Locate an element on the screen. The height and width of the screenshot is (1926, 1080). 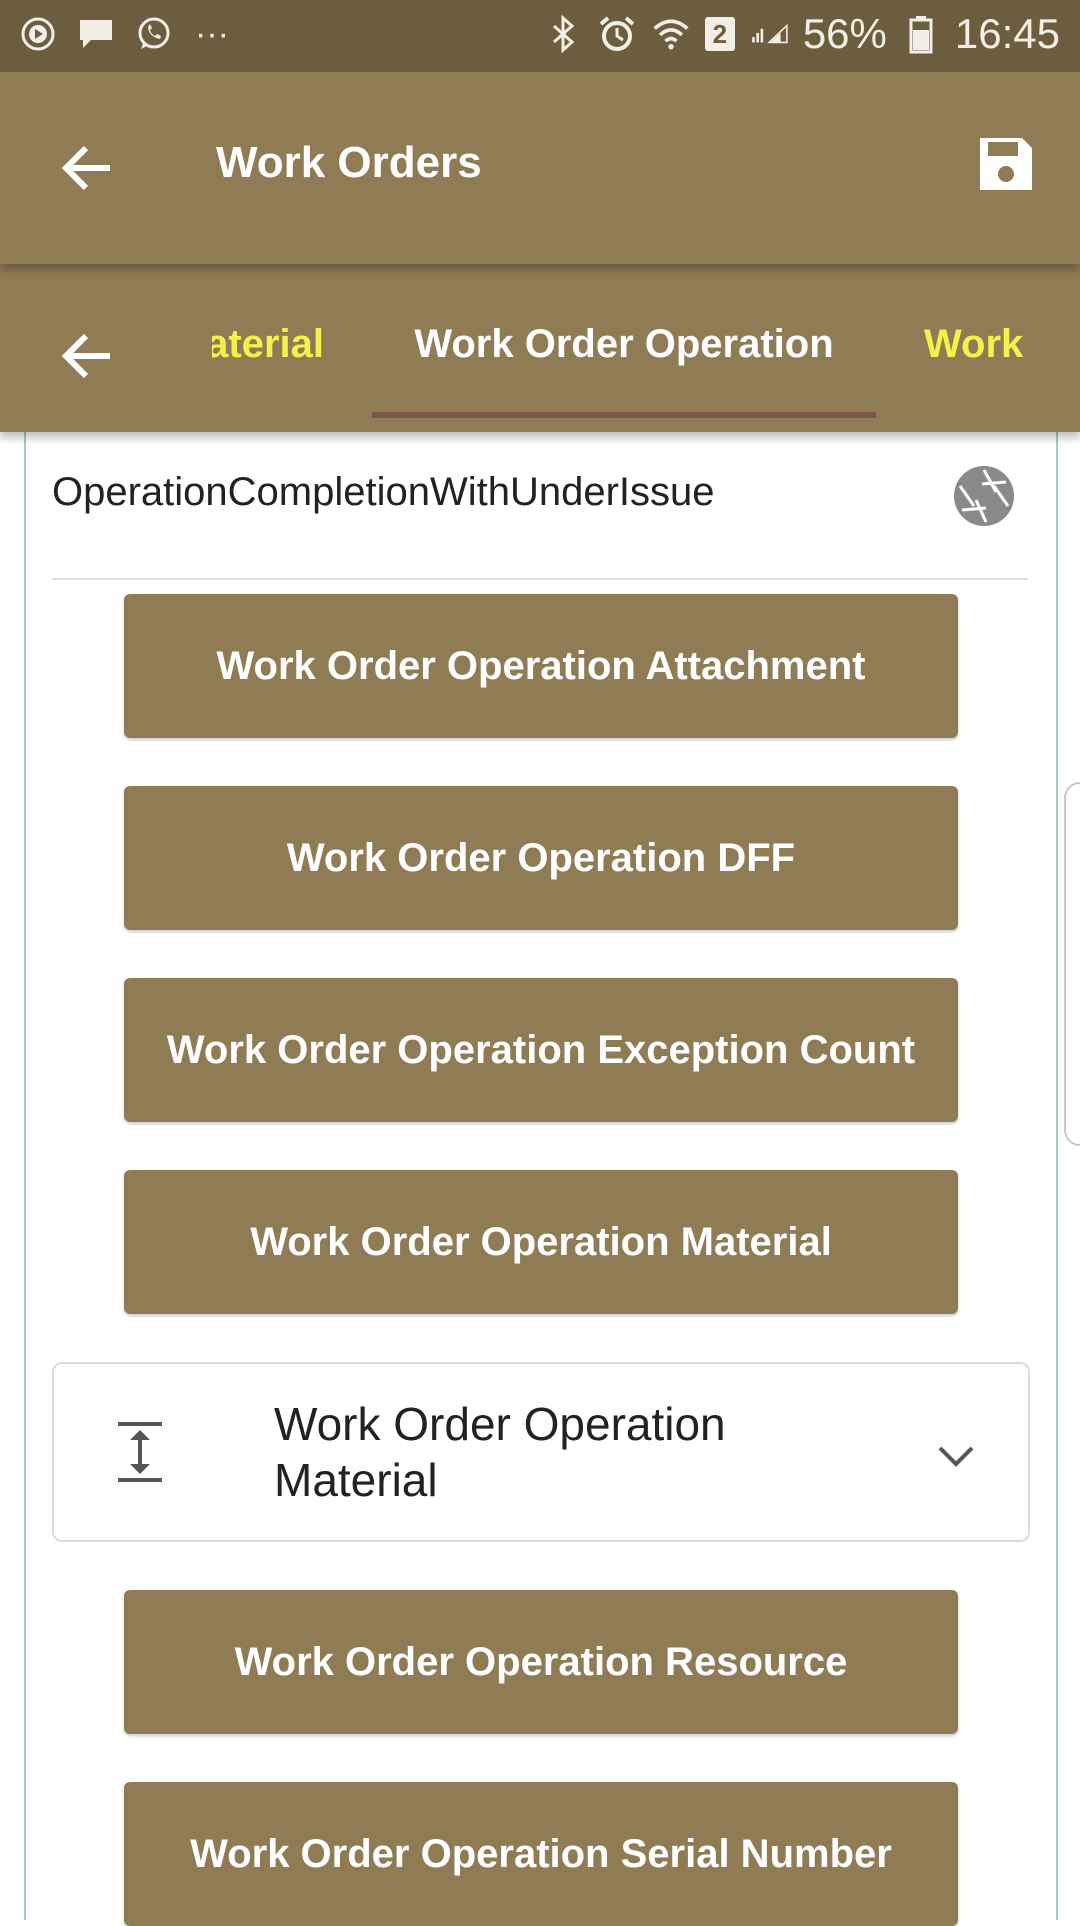
operation-label: OperationCompletionWithUnderIssue is located at coordinates (383, 492).